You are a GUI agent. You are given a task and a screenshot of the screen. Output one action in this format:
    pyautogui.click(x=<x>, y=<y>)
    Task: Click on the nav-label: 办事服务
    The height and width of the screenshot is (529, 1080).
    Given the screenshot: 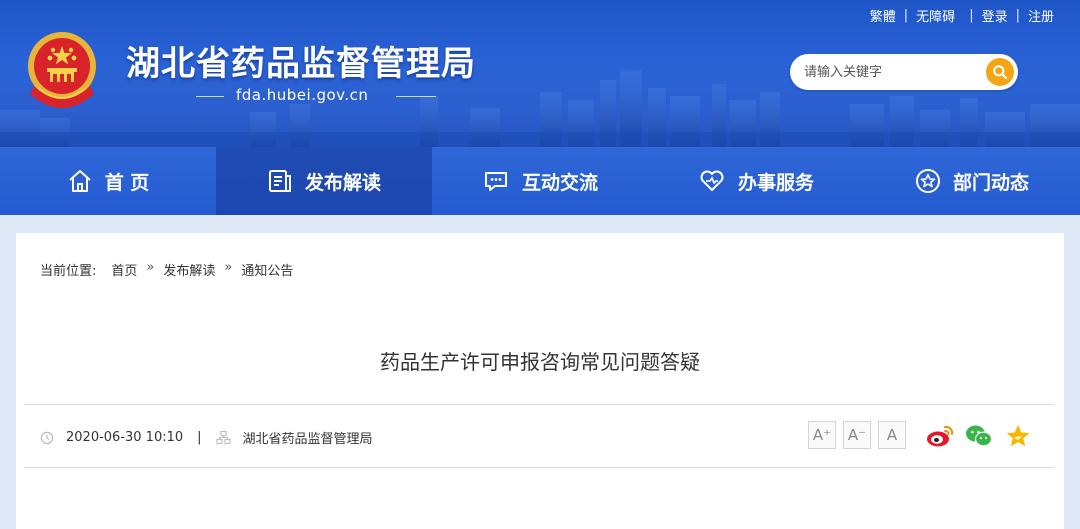 What is the action you would take?
    pyautogui.click(x=775, y=182)
    